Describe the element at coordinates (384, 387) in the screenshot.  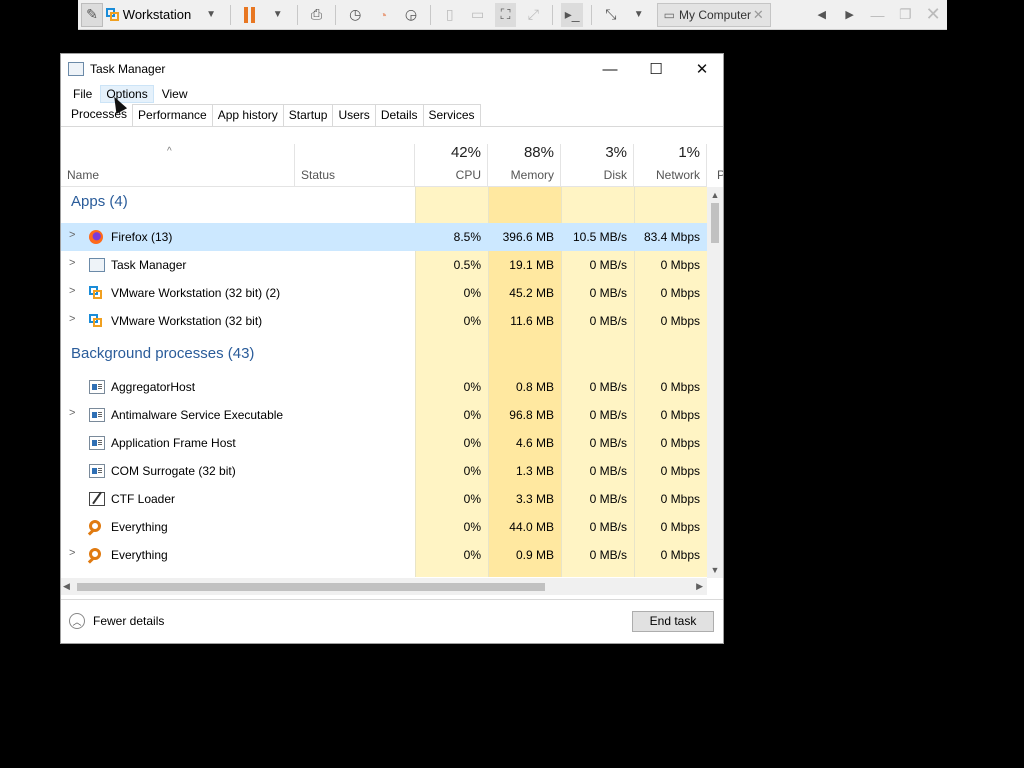
I see `process-row-aggregatorhost: AggregatorHost 0% 0.8 MB 0 MB/s 0 Mbps` at that location.